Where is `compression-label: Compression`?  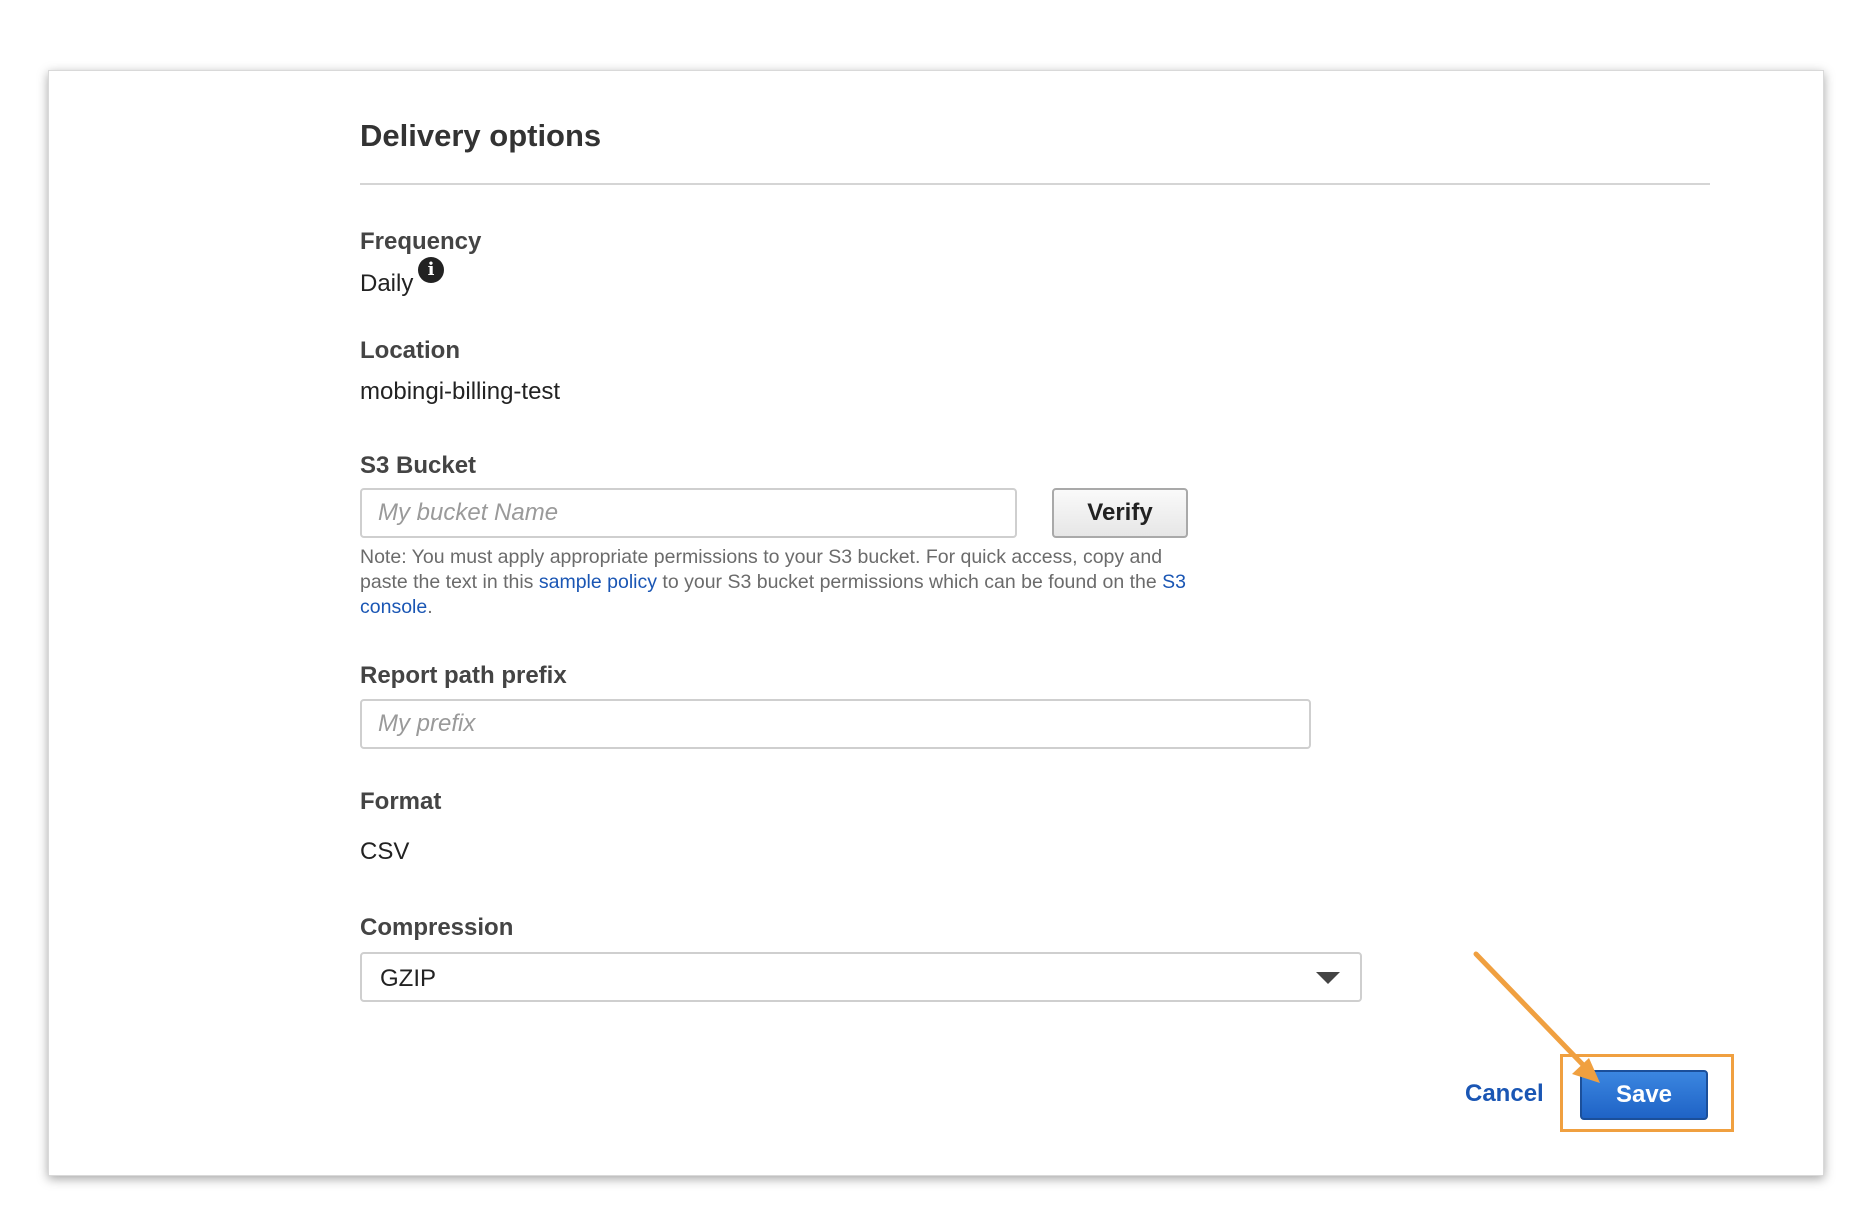 compression-label: Compression is located at coordinates (437, 927).